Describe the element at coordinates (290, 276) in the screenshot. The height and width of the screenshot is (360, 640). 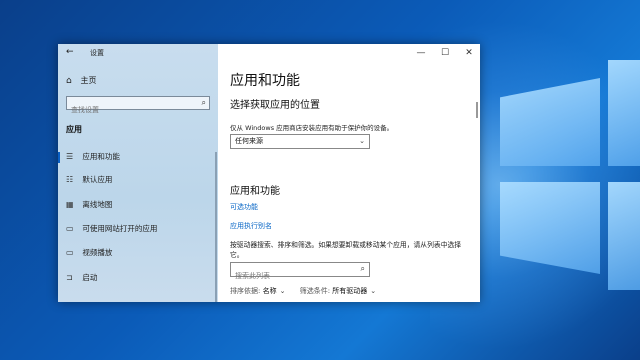
I see `apps-list-search-input` at that location.